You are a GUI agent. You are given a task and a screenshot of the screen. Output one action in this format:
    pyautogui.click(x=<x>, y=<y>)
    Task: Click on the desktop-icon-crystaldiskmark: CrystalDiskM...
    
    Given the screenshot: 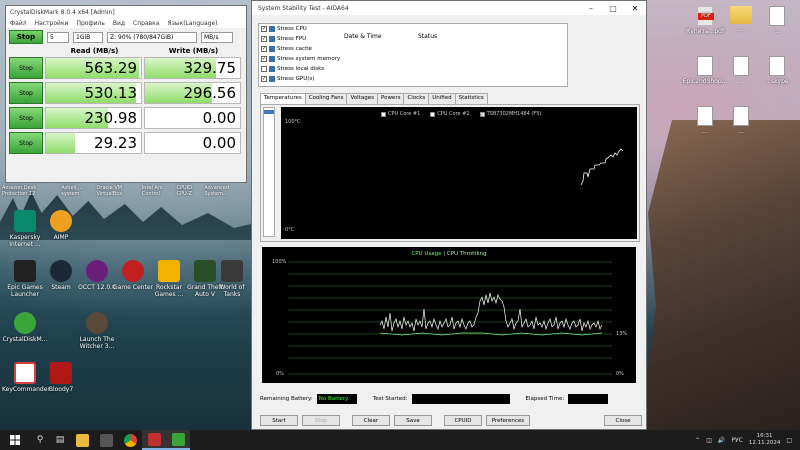 What is the action you would take?
    pyautogui.click(x=25, y=327)
    